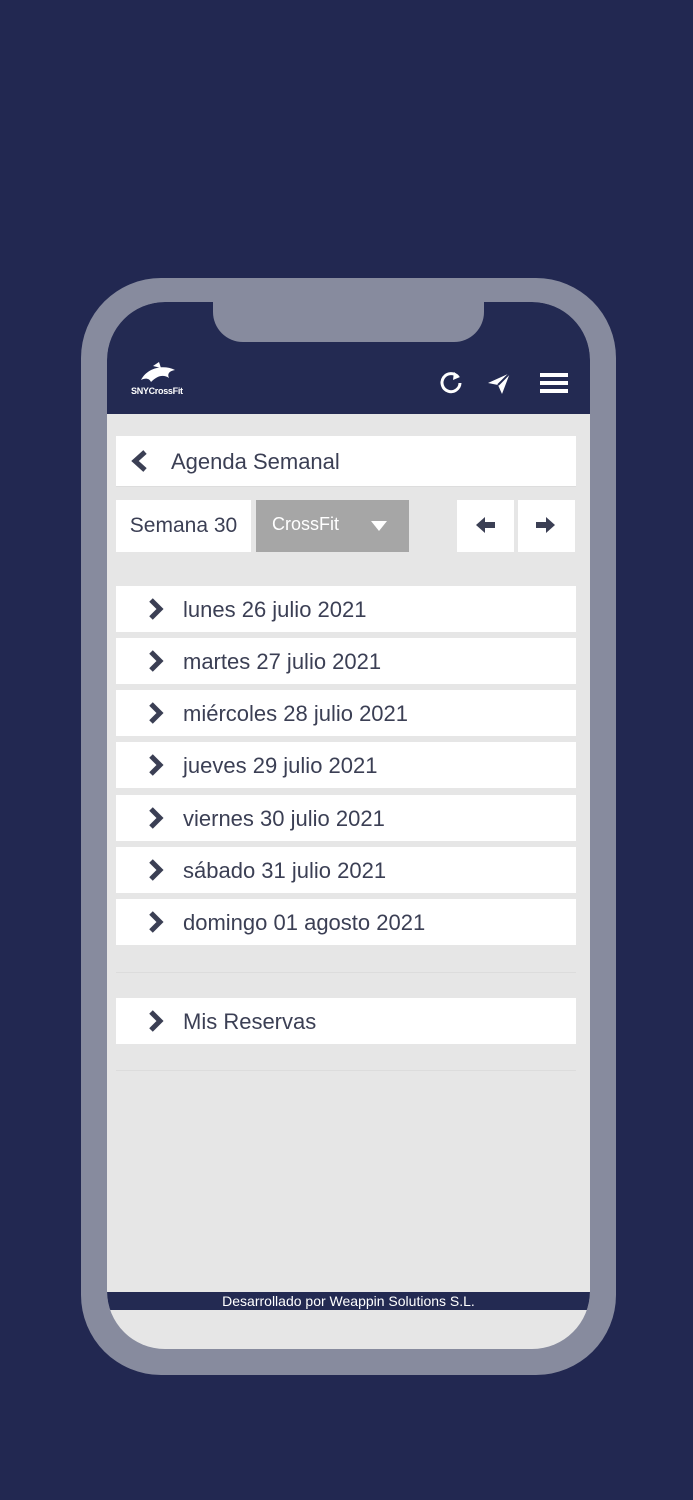 The width and height of the screenshot is (693, 1500). Describe the element at coordinates (282, 661) in the screenshot. I see `day-label: martes 27 julio 2021` at that location.